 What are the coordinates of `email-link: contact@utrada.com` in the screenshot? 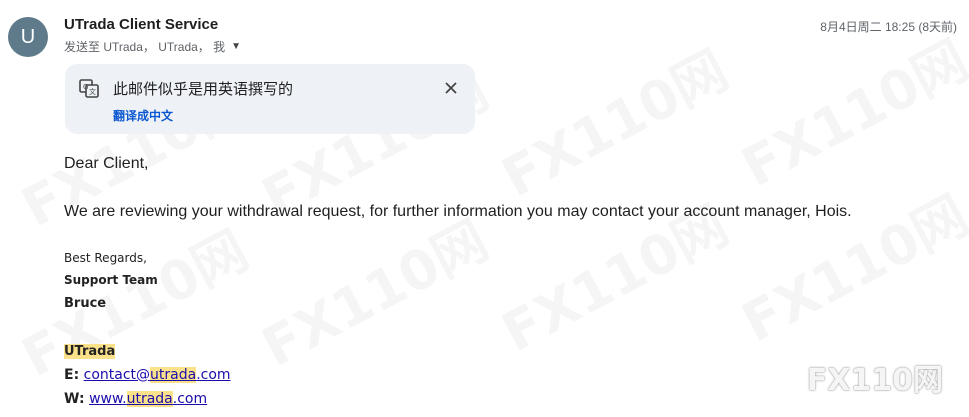 It's located at (157, 375).